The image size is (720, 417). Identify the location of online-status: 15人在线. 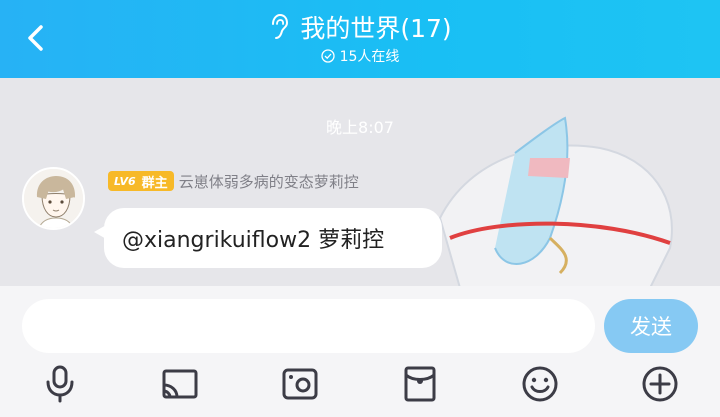
(360, 56).